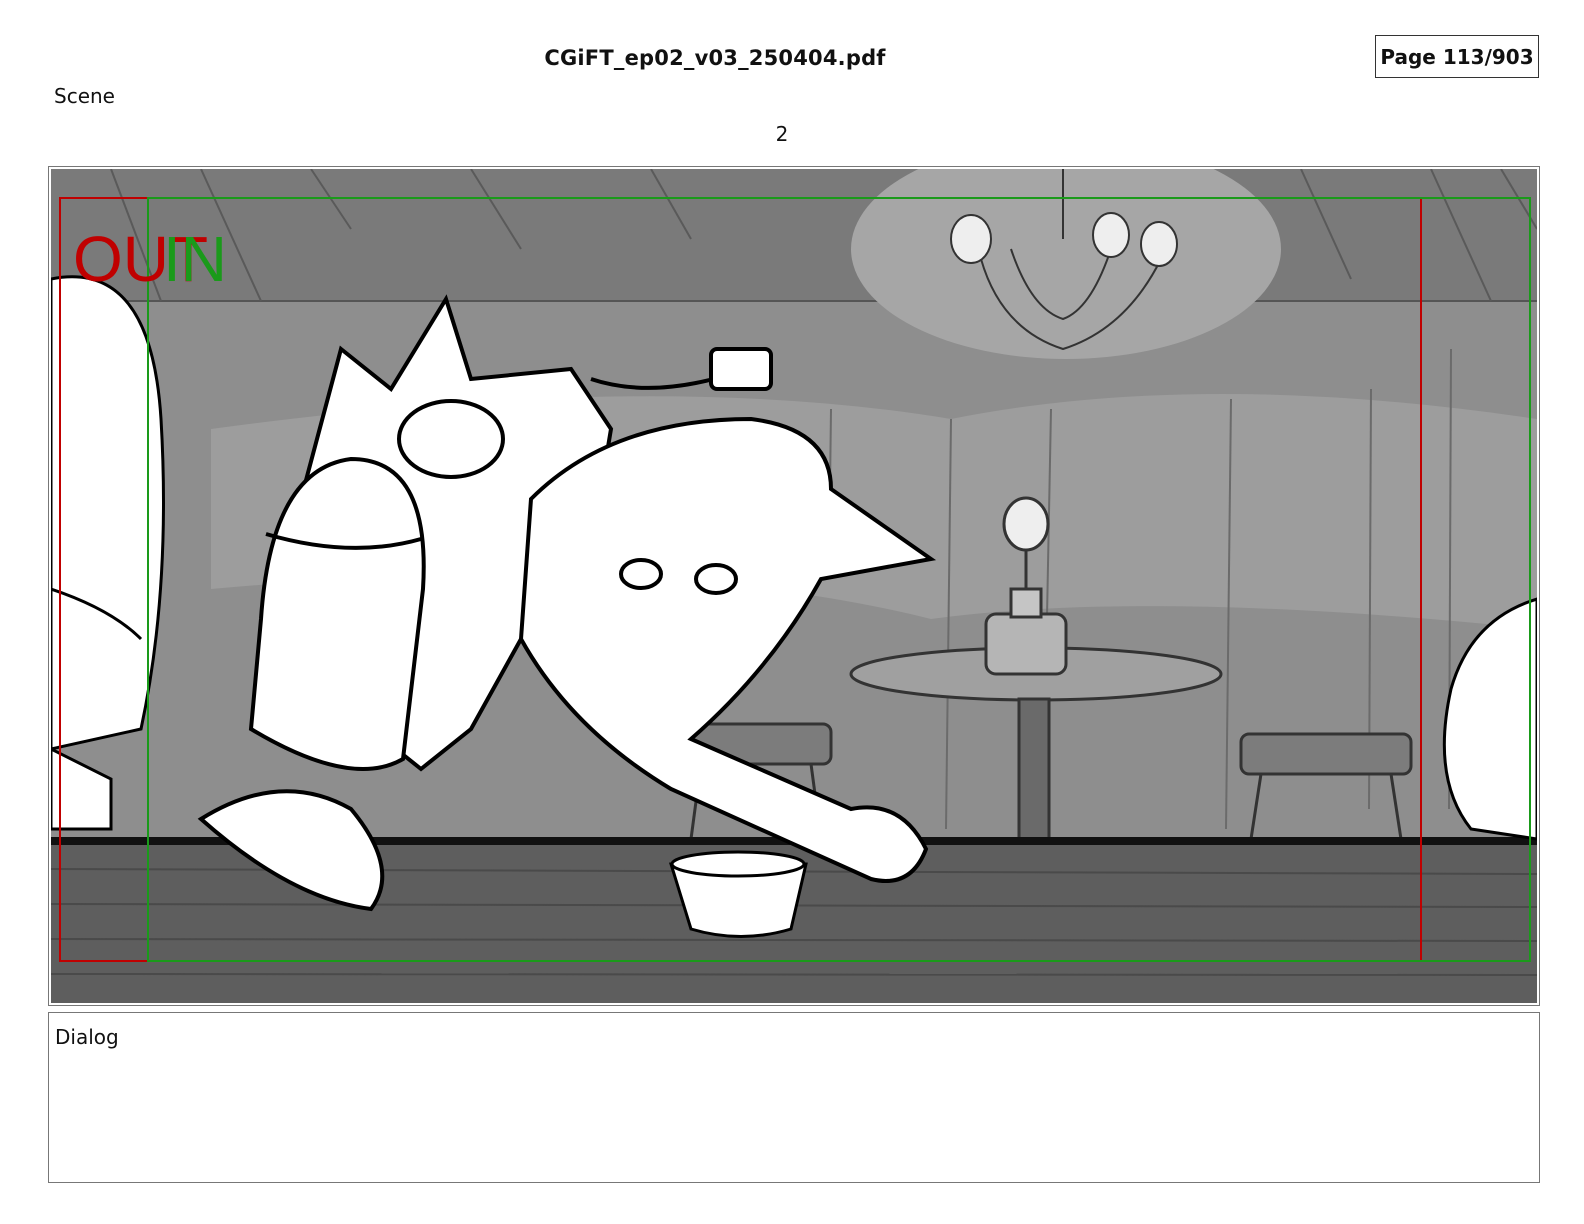 This screenshot has width=1584, height=1224. What do you see at coordinates (87, 1037) in the screenshot?
I see `dialog-label: Dialog` at bounding box center [87, 1037].